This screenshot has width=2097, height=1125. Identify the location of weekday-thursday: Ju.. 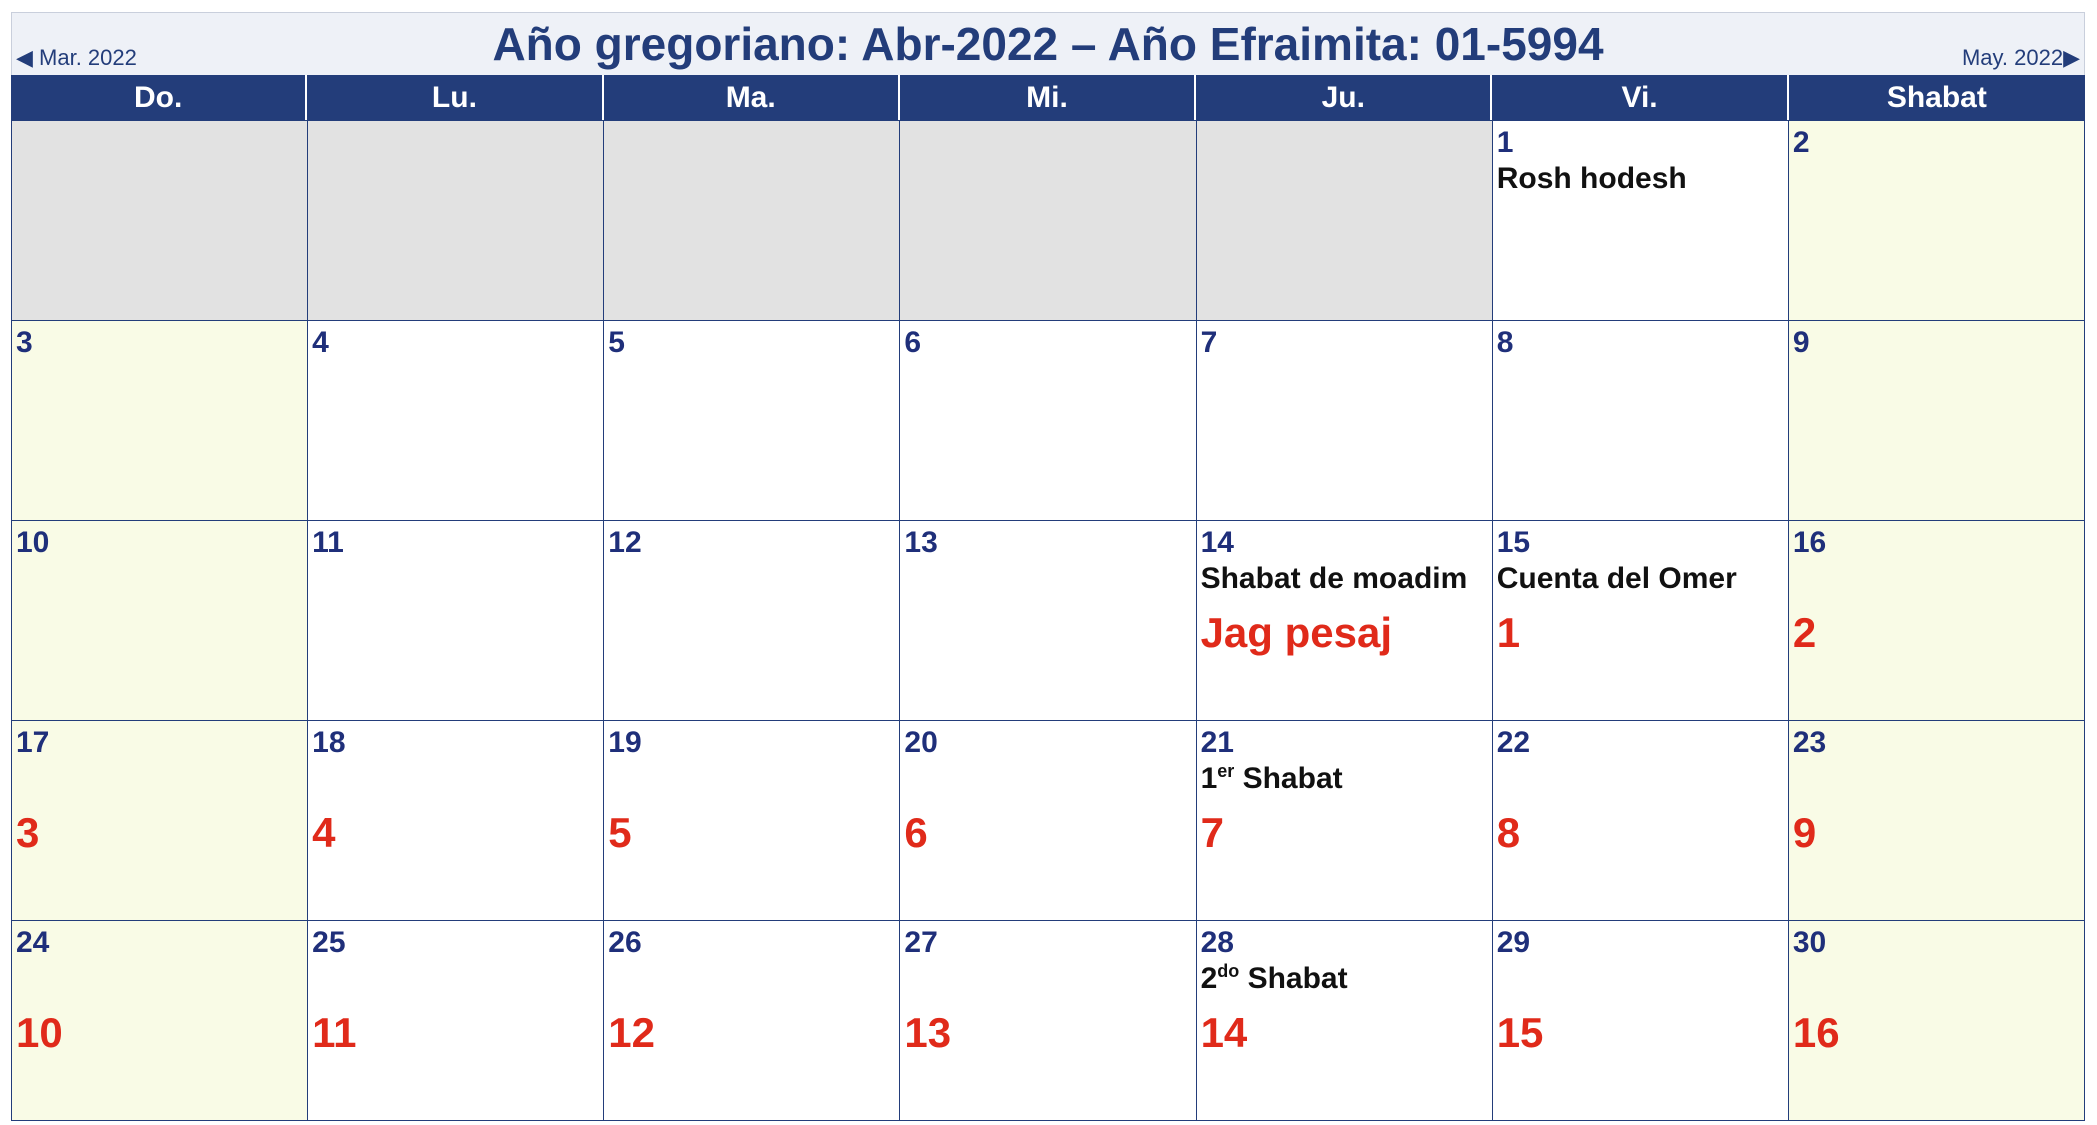
(1344, 97).